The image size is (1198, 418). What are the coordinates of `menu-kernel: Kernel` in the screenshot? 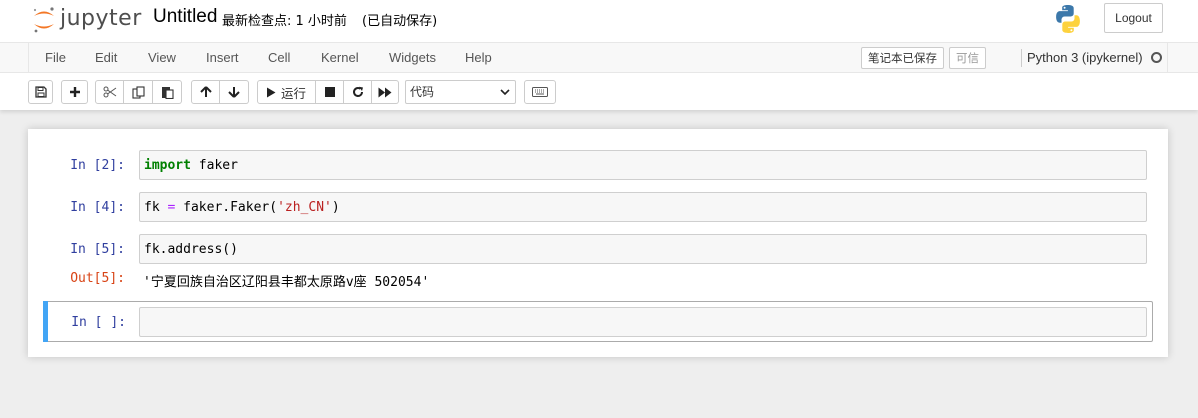 It's located at (340, 57).